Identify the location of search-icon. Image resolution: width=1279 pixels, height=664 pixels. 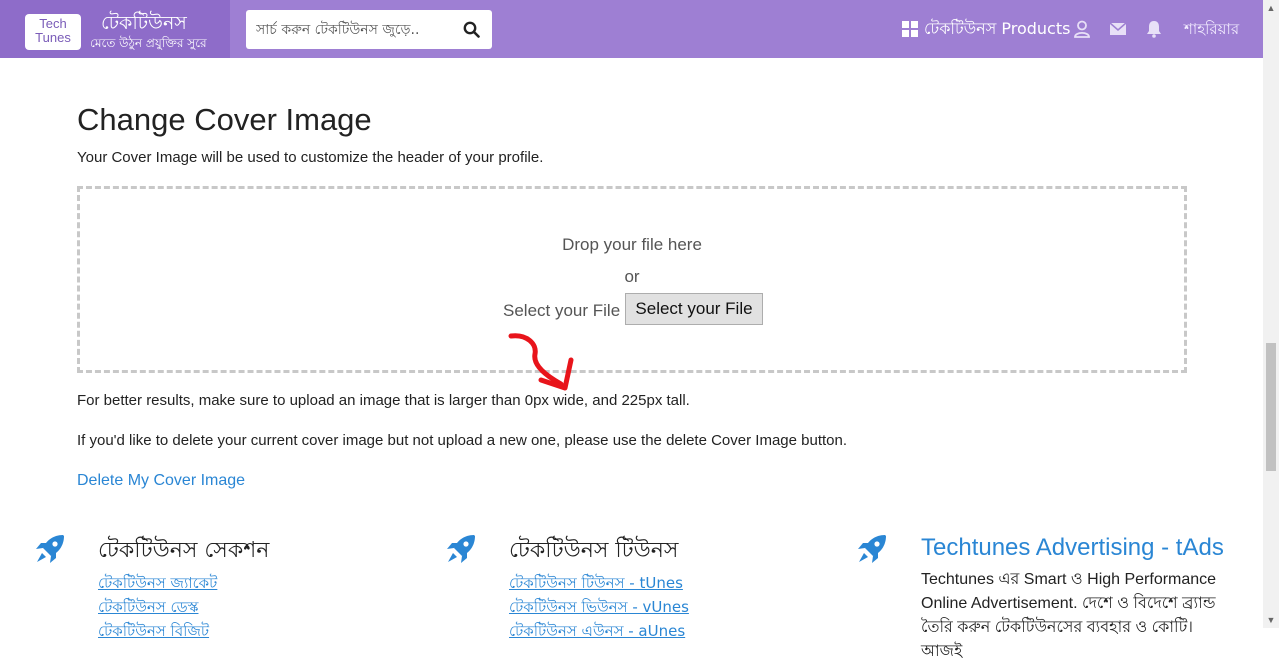
(471, 29).